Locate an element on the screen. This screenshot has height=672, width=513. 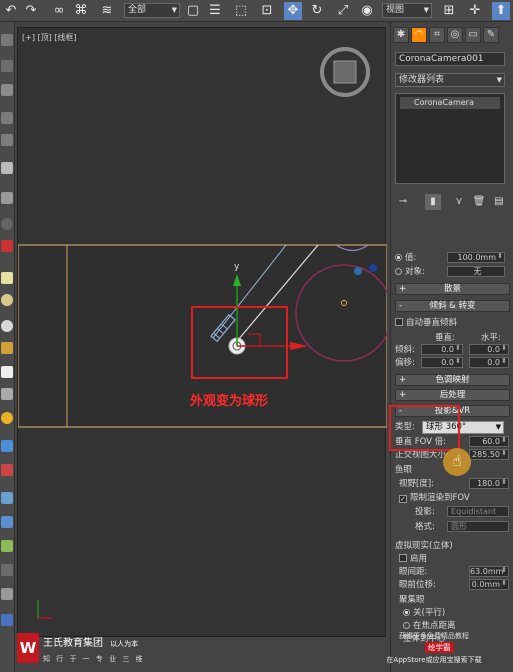
shift-horizontal-spinner: 0.0 is located at coordinates (489, 362).